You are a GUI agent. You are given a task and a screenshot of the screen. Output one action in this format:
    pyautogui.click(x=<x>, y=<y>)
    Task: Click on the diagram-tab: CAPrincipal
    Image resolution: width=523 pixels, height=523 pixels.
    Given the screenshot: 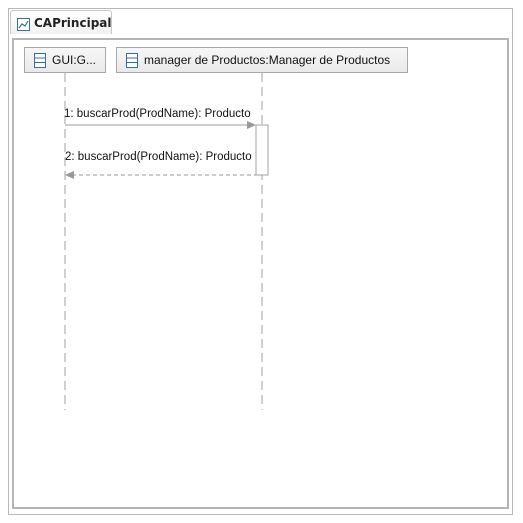 What is the action you would take?
    pyautogui.click(x=61, y=22)
    